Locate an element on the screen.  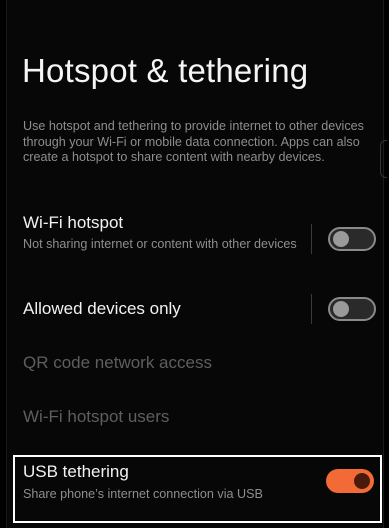
usb-tethering-toggle is located at coordinates (350, 481).